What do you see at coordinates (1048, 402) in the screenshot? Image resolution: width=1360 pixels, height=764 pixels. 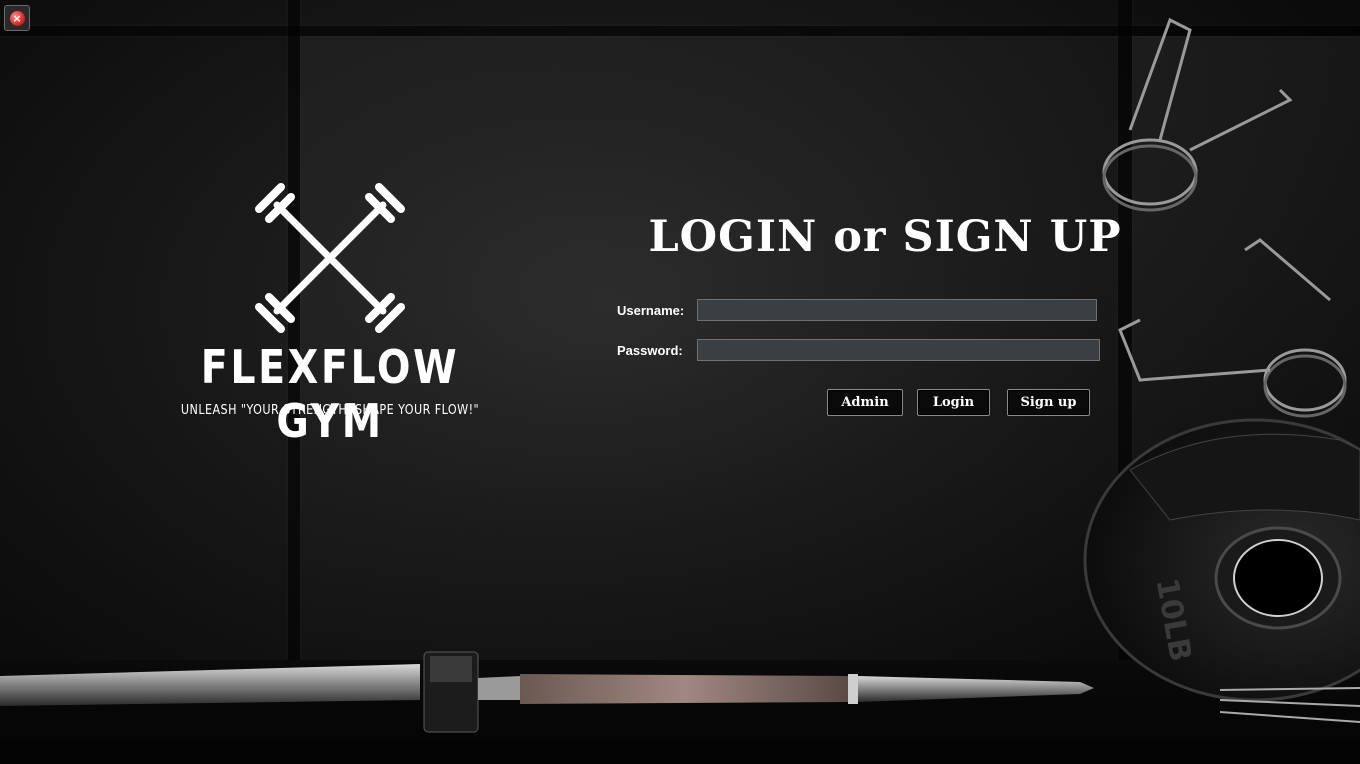 I see `sign-up-button: Sign up` at bounding box center [1048, 402].